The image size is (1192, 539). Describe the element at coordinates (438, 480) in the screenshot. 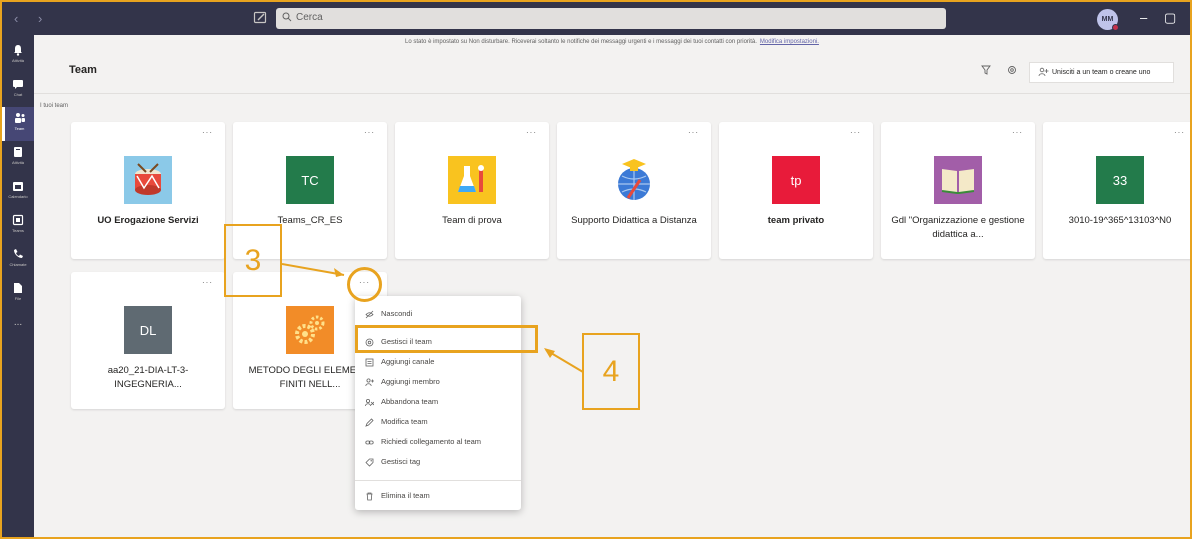

I see `menu-divider` at that location.